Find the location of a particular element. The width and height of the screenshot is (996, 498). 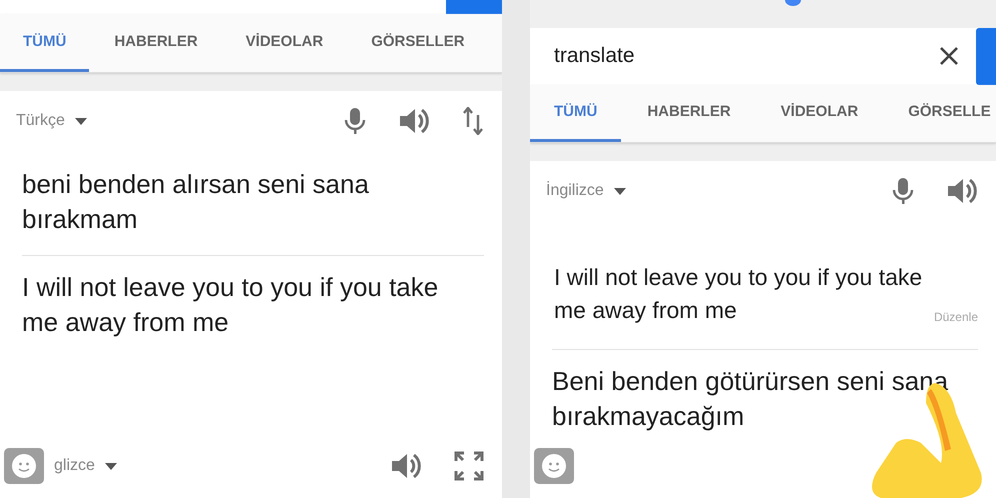

language-dropdown: İngilizce is located at coordinates (575, 191).